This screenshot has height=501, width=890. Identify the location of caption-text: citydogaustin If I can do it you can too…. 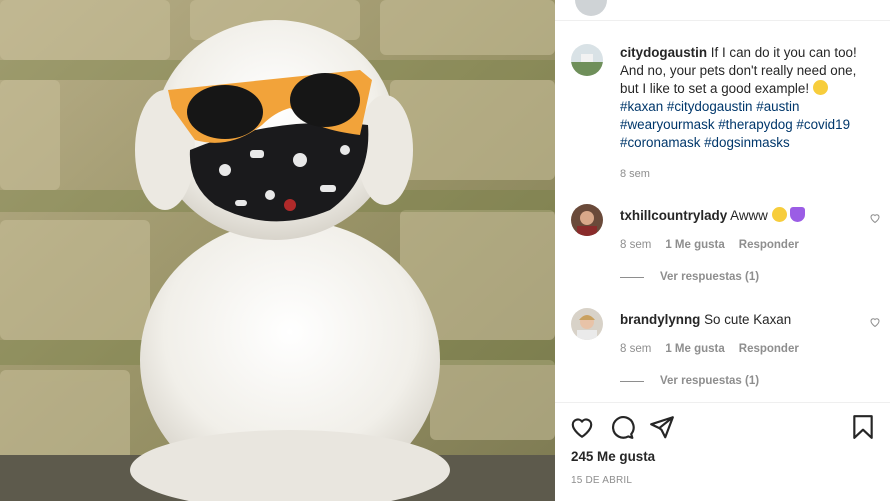
(745, 98).